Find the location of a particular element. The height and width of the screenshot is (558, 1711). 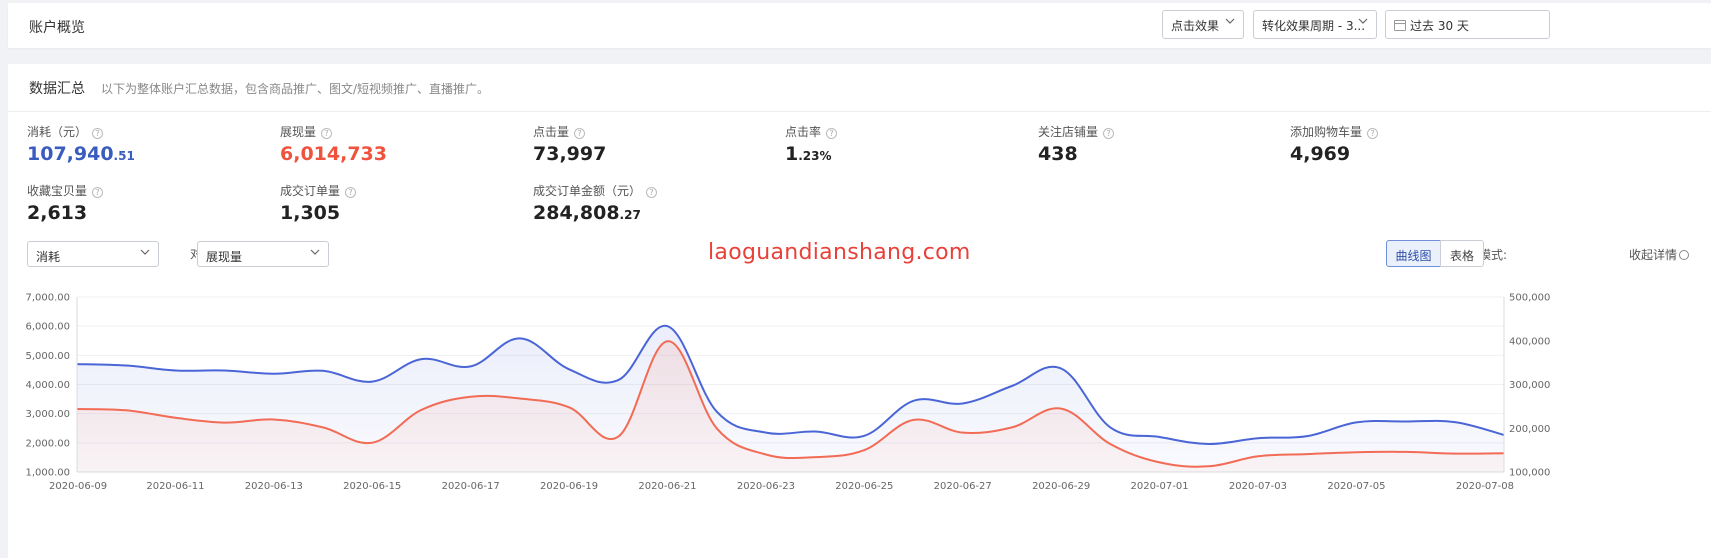

y-right-tick-label: 400,000 is located at coordinates (1529, 341).